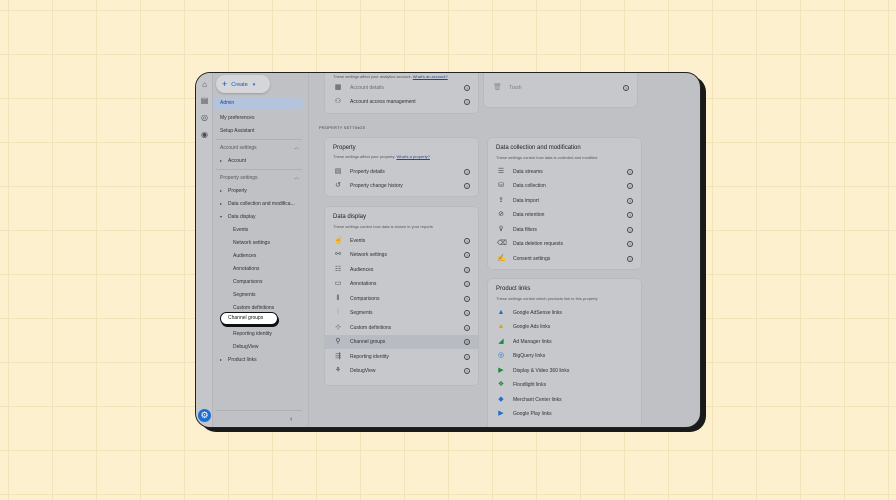 The image size is (896, 500). What do you see at coordinates (501, 171) in the screenshot?
I see `streams-icon: ☰` at bounding box center [501, 171].